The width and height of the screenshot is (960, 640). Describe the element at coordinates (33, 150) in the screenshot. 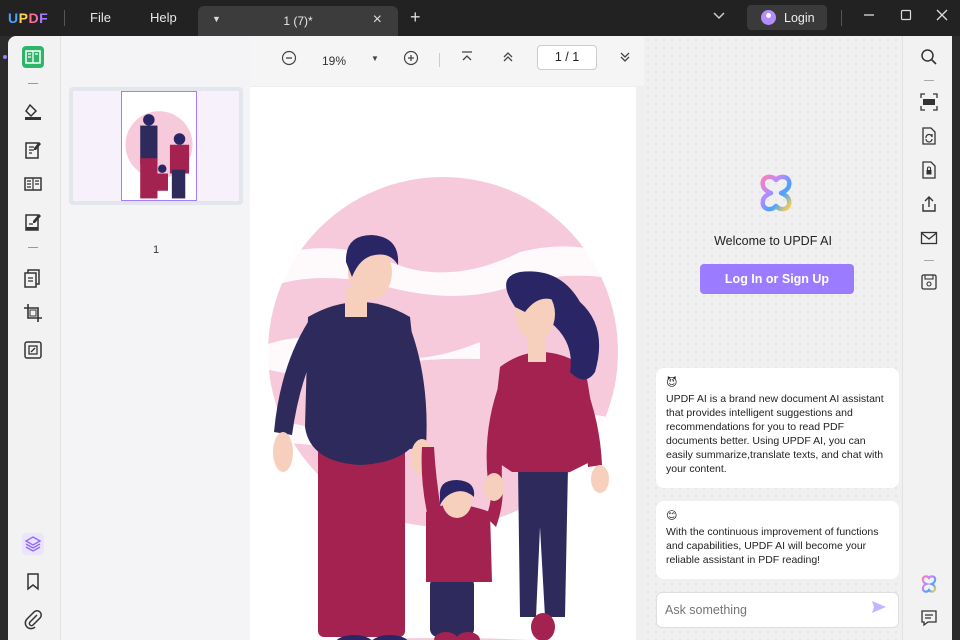

I see `edit-pdf-icon` at that location.